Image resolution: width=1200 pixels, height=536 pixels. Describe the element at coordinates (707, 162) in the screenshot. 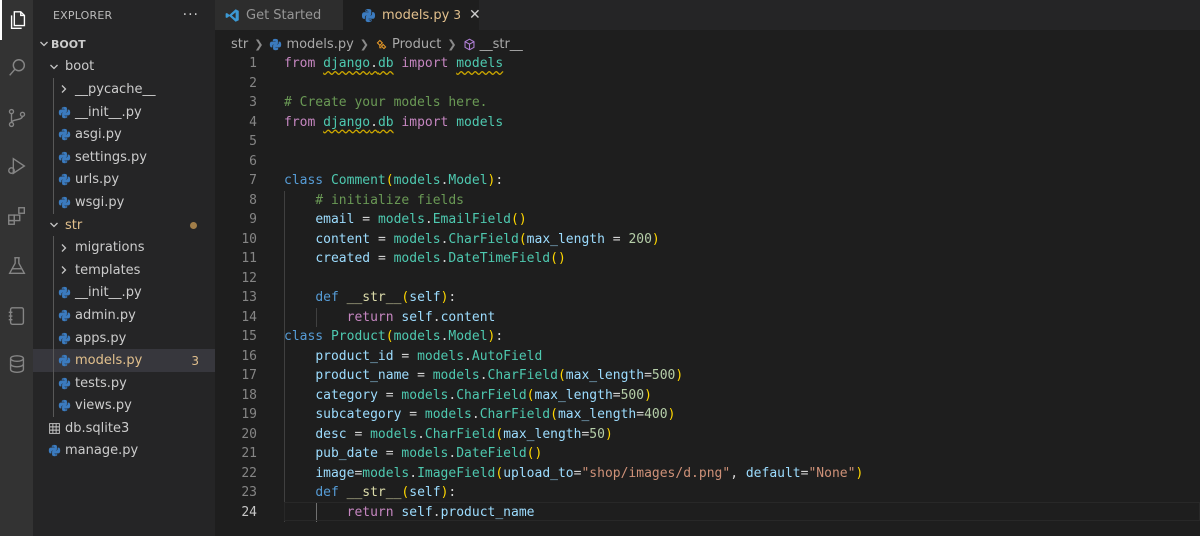

I see `code-line: 6` at that location.